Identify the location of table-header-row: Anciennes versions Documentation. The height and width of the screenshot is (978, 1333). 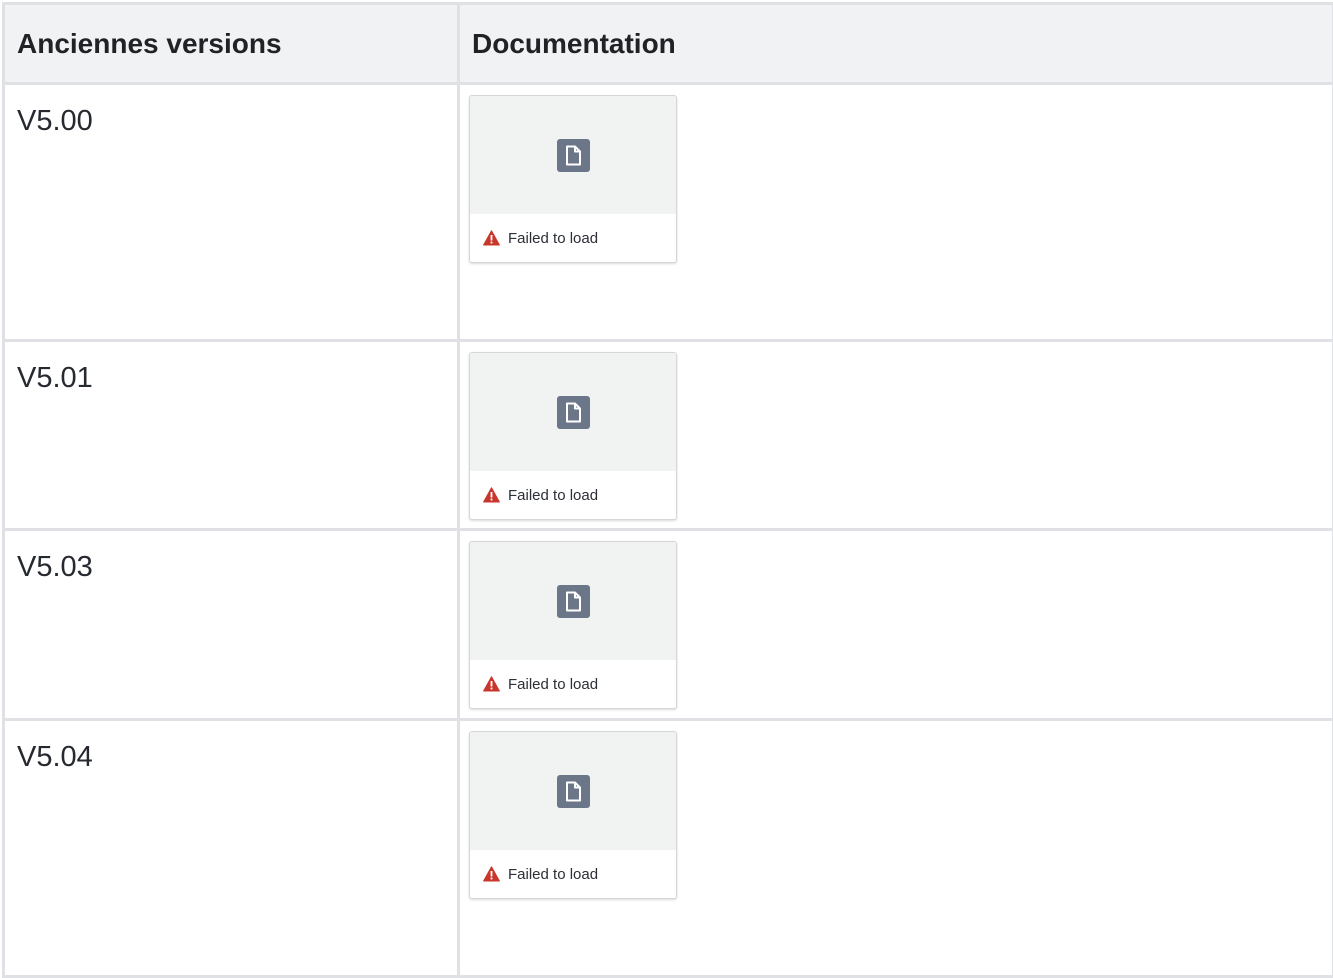
(668, 44).